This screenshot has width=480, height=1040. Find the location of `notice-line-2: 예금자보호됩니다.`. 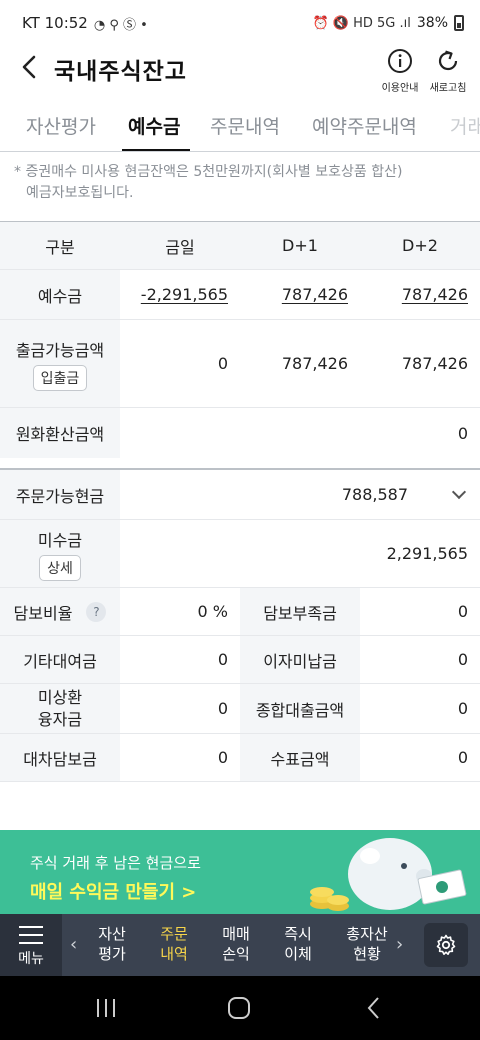

notice-line-2: 예금자보호됩니다. is located at coordinates (80, 193).